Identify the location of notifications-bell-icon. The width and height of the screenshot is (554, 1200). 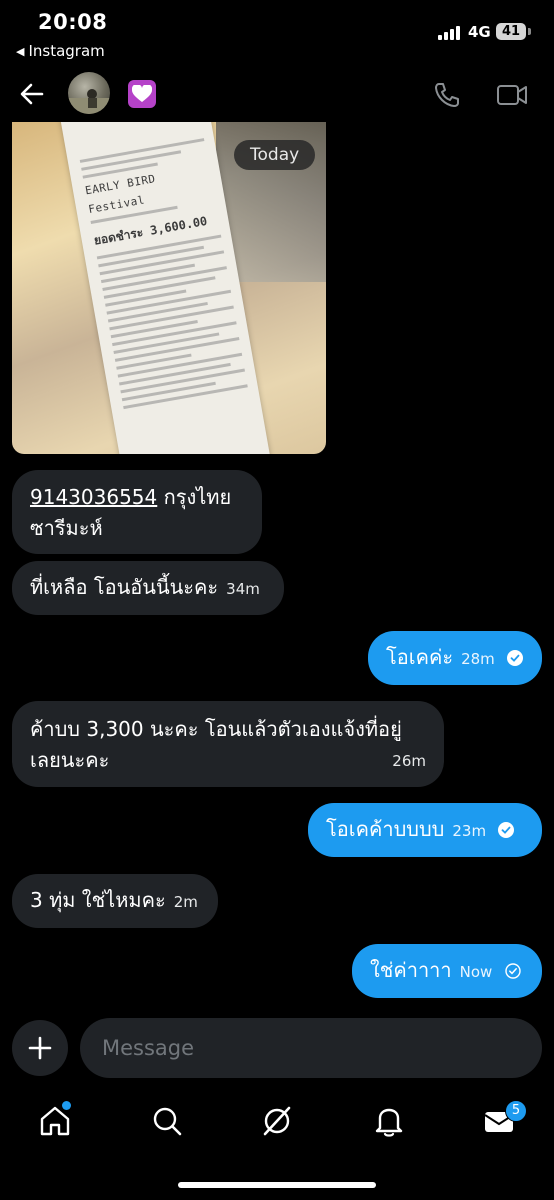
(389, 1121).